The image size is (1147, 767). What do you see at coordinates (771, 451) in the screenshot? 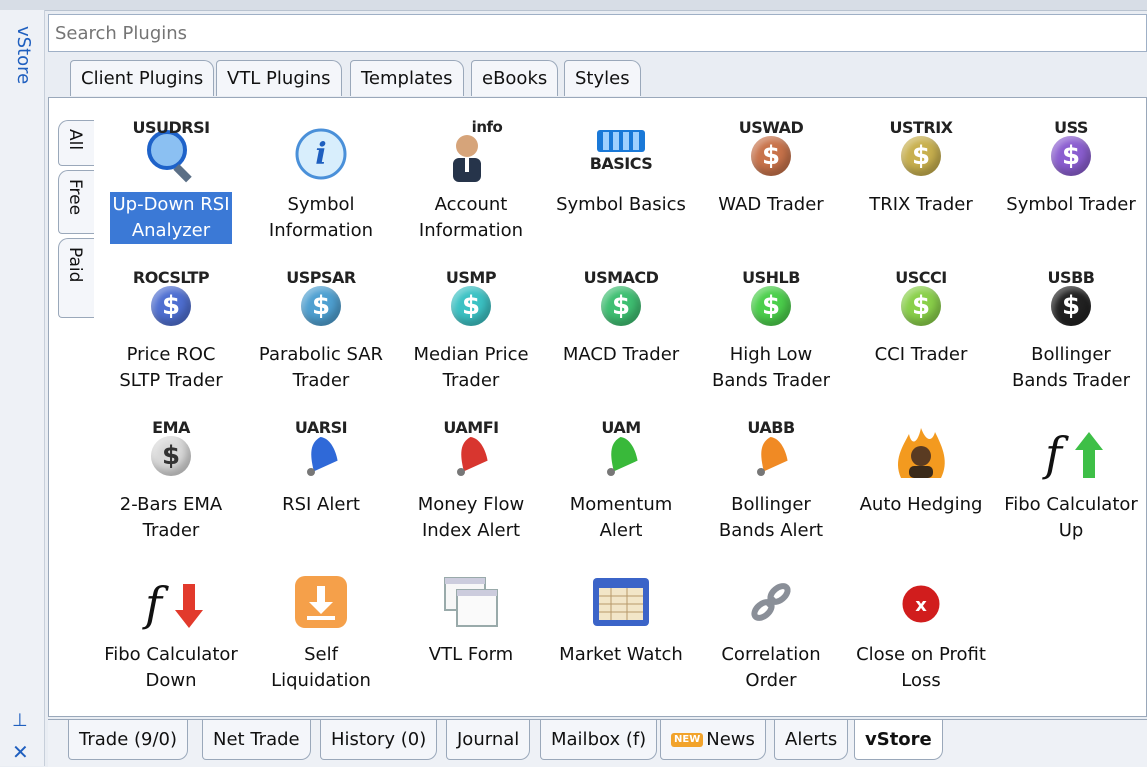
I see `bell-icon: UABB` at bounding box center [771, 451].